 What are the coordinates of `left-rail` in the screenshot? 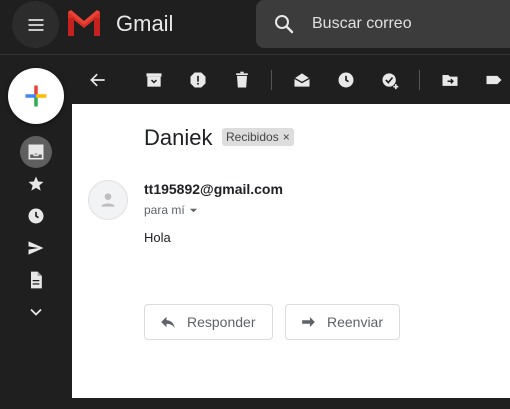 It's located at (36, 232).